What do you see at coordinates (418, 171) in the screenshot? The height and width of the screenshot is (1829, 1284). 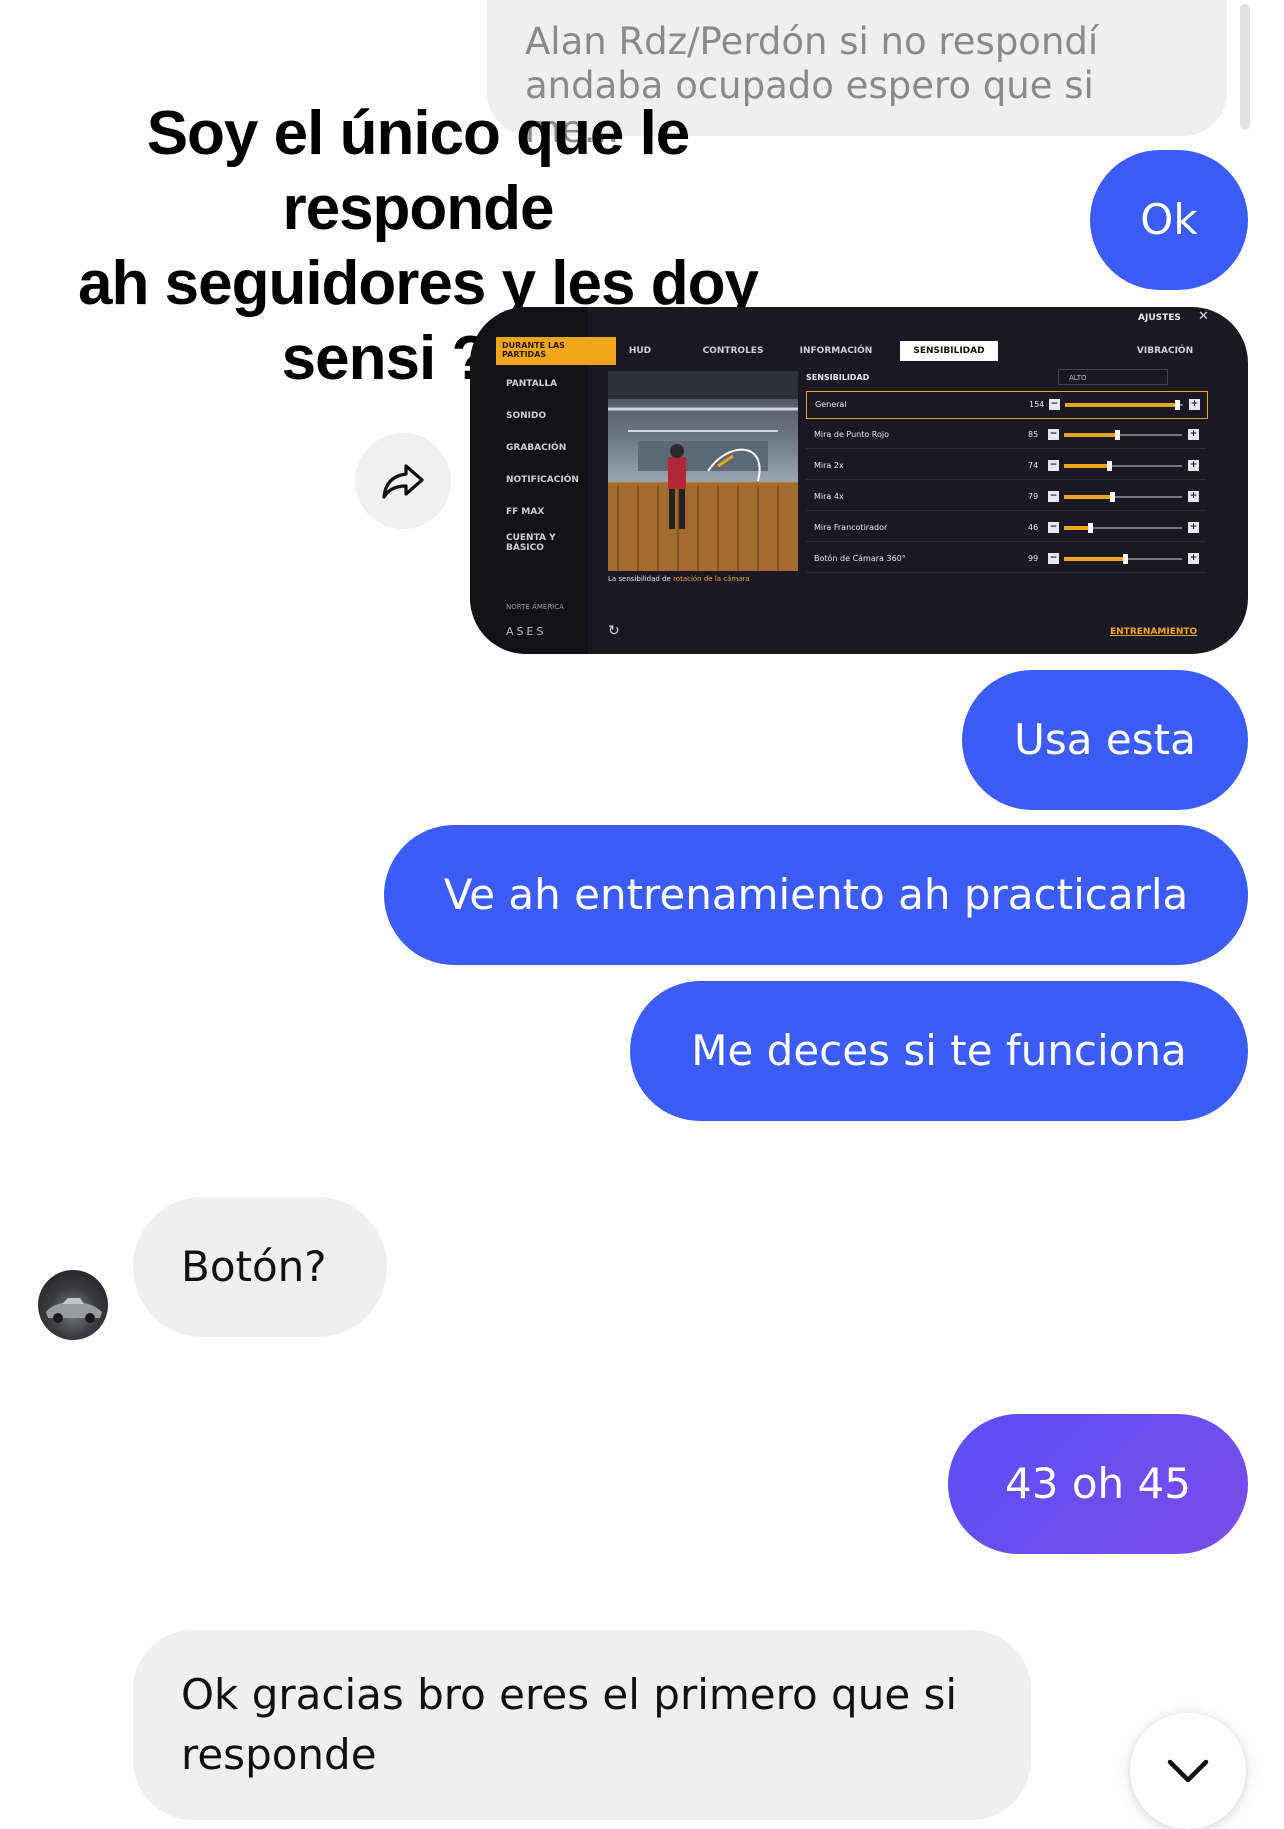 I see `caption-line-1: Soy el único que le responde` at bounding box center [418, 171].